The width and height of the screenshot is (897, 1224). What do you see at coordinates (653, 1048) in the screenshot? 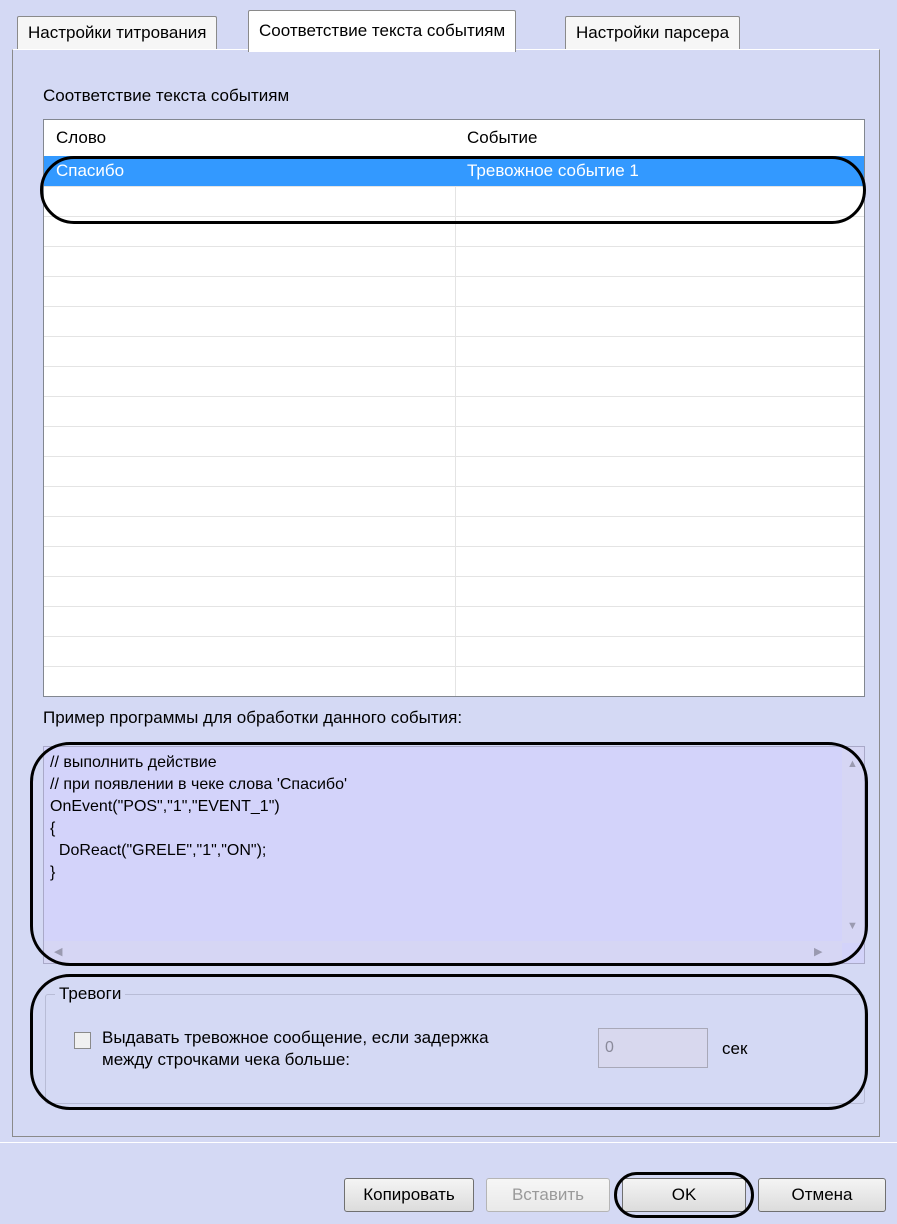
I see `delay-seconds-input: 0` at bounding box center [653, 1048].